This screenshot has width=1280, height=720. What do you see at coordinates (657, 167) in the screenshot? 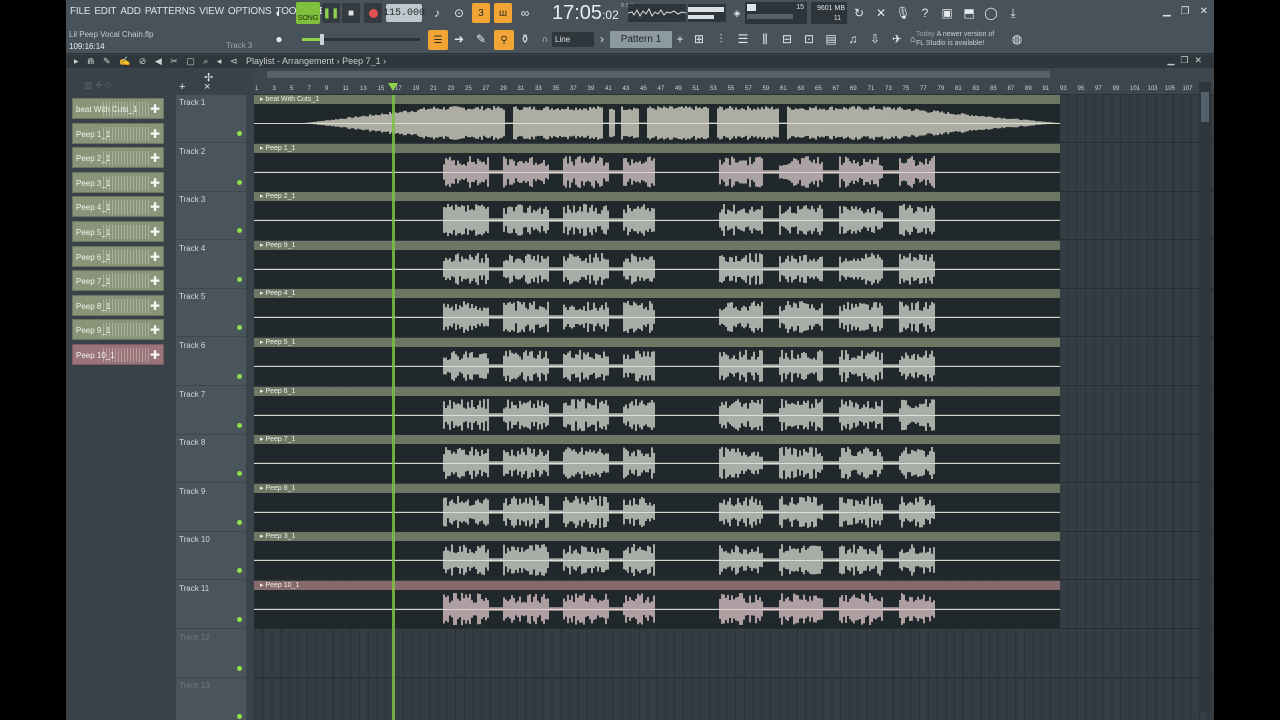
I see `audio-clip: ▸ Peep 1_1` at bounding box center [657, 167].